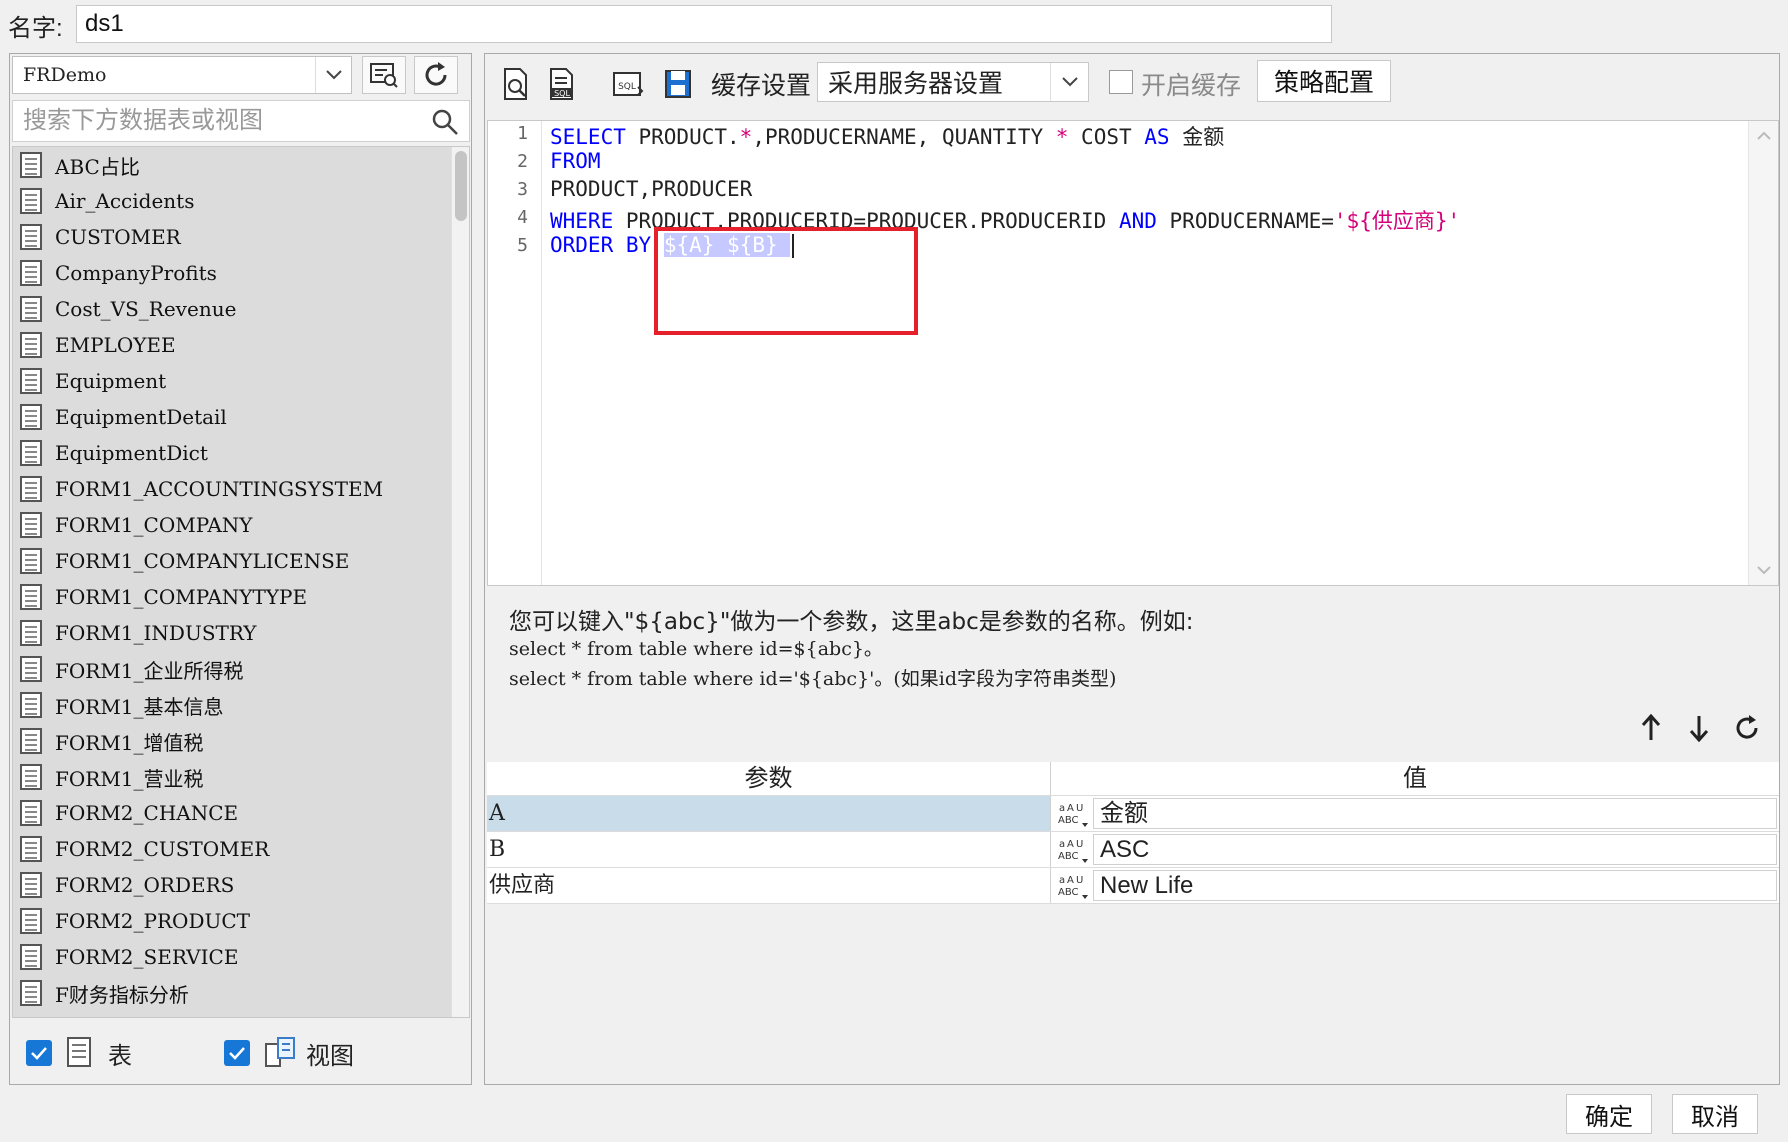 The width and height of the screenshot is (1788, 1142). I want to click on table-name: FORM1_COMPANY, so click(154, 525).